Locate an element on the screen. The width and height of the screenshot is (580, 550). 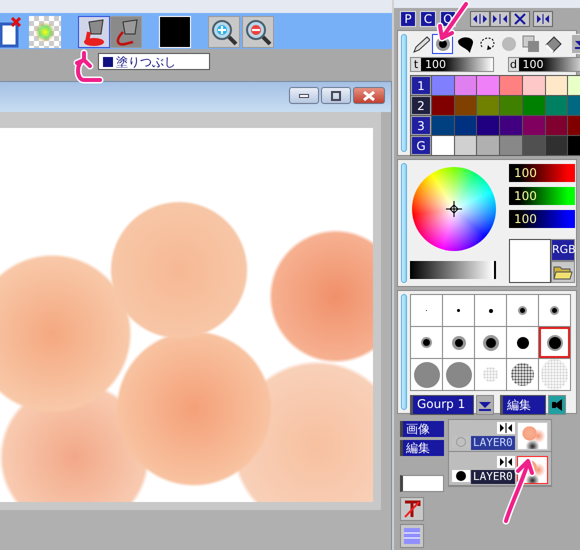
fill-icon is located at coordinates (94, 32).